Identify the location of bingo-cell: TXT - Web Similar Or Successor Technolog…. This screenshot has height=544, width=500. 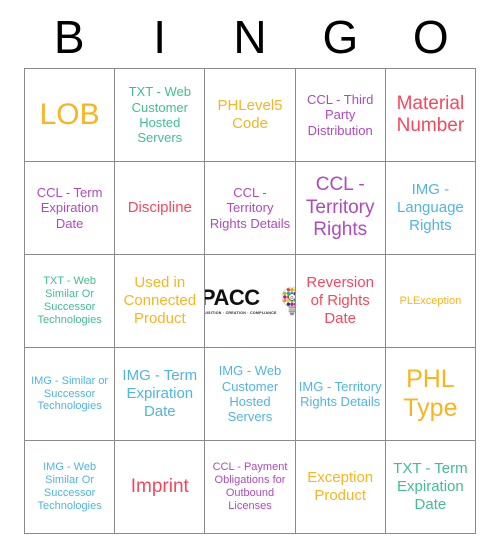
(70, 301).